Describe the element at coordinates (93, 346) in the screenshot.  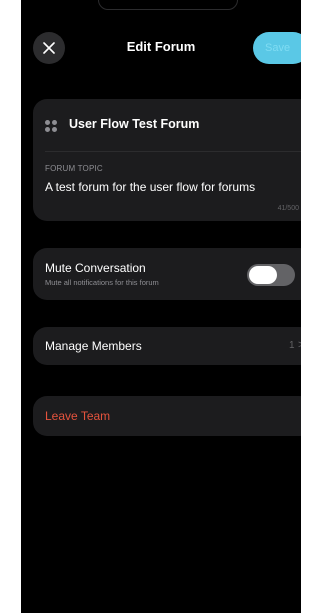
I see `manage-members-label: Manage Members` at that location.